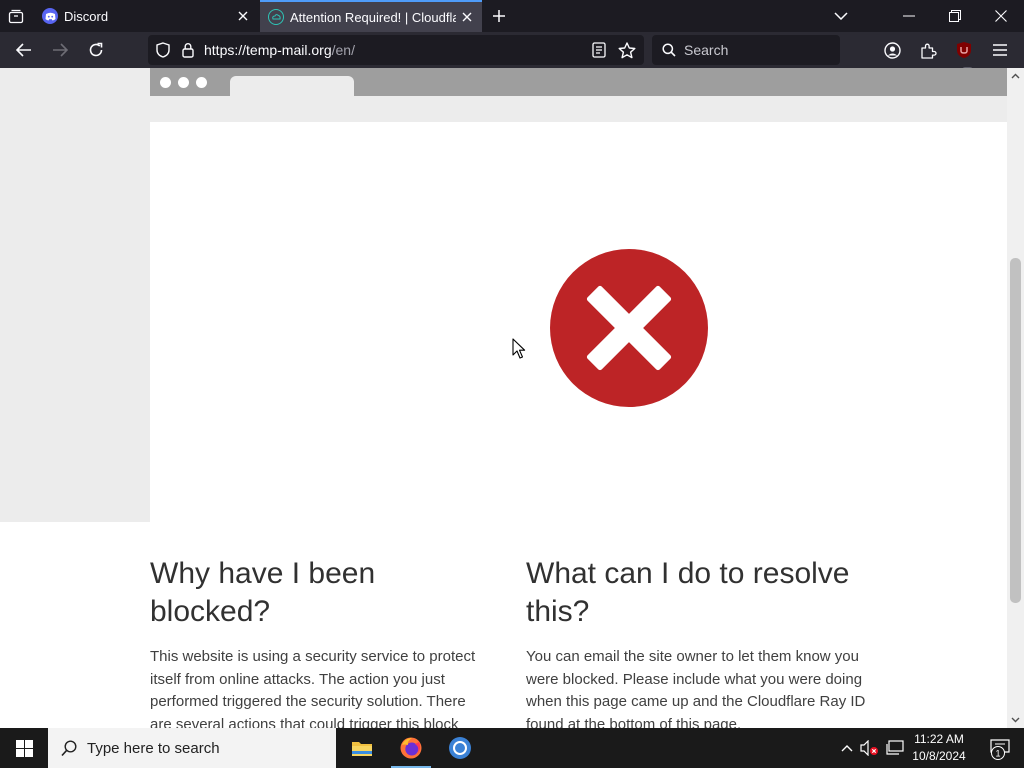 The image size is (1024, 768). I want to click on address-bar: https://temp-mail.org/en/, so click(396, 50).